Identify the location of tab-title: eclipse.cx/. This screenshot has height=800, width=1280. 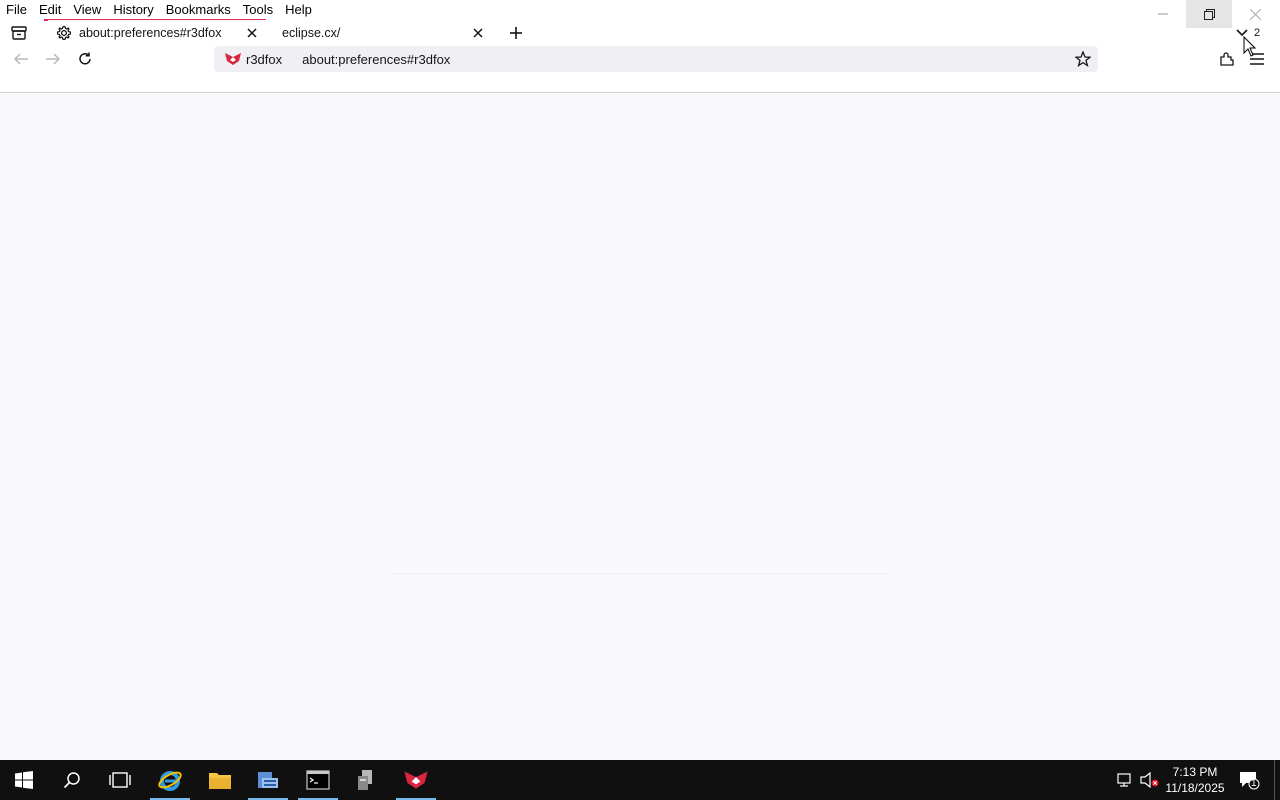
(311, 33).